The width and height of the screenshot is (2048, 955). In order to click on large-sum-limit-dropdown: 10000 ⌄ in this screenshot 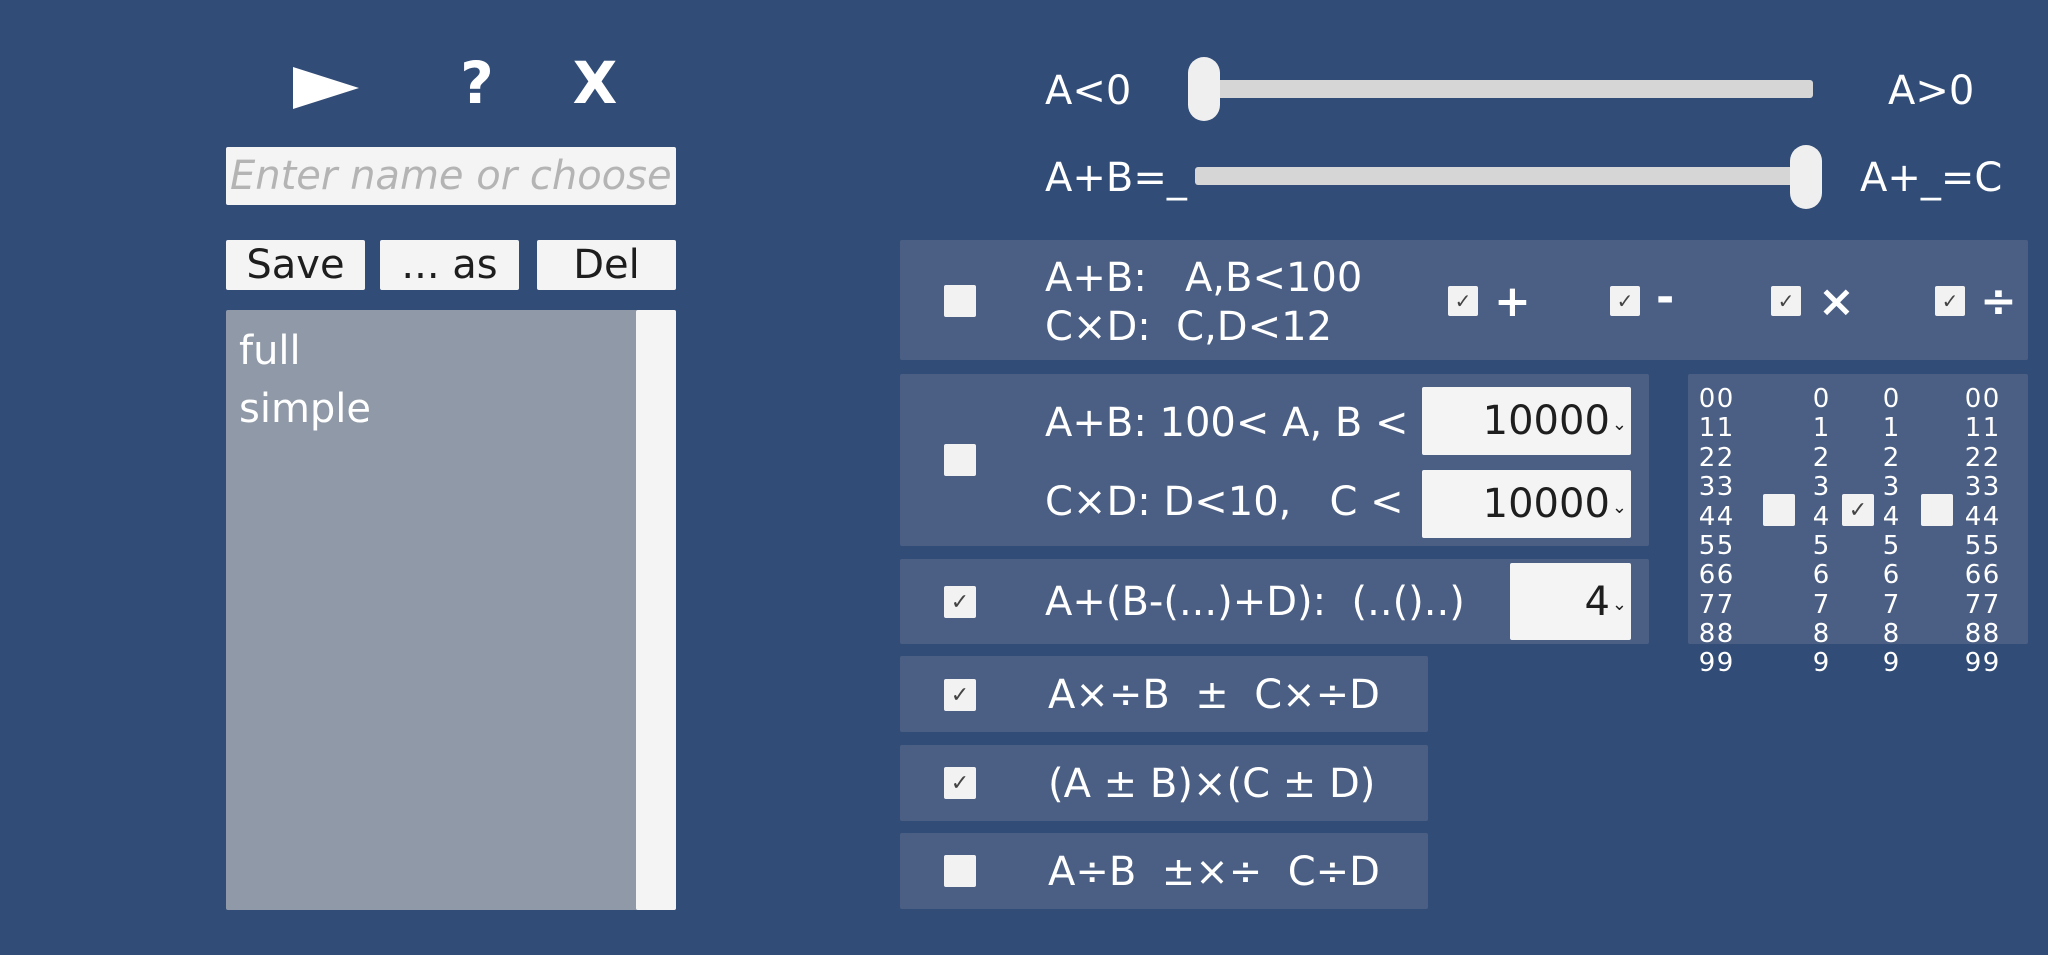, I will do `click(1526, 421)`.